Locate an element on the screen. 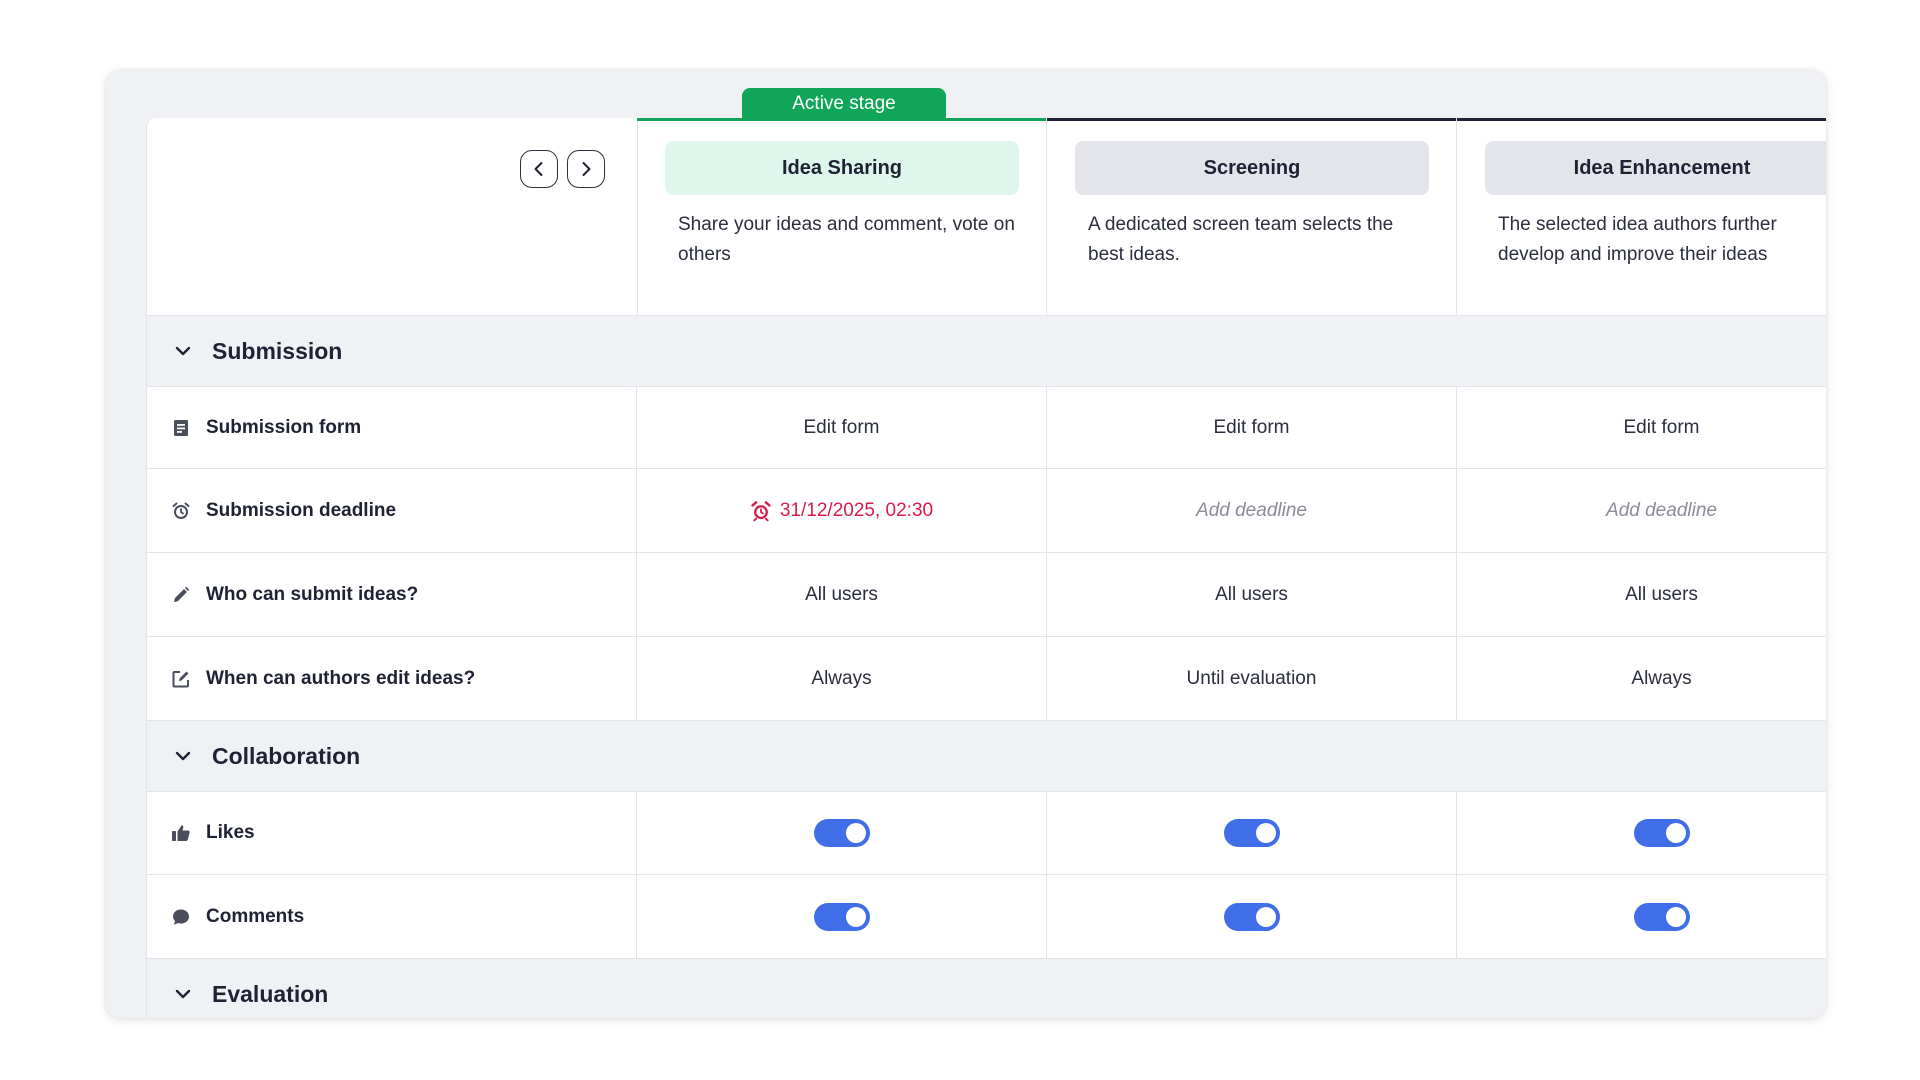  row-label: Submission deadline is located at coordinates (392, 510).